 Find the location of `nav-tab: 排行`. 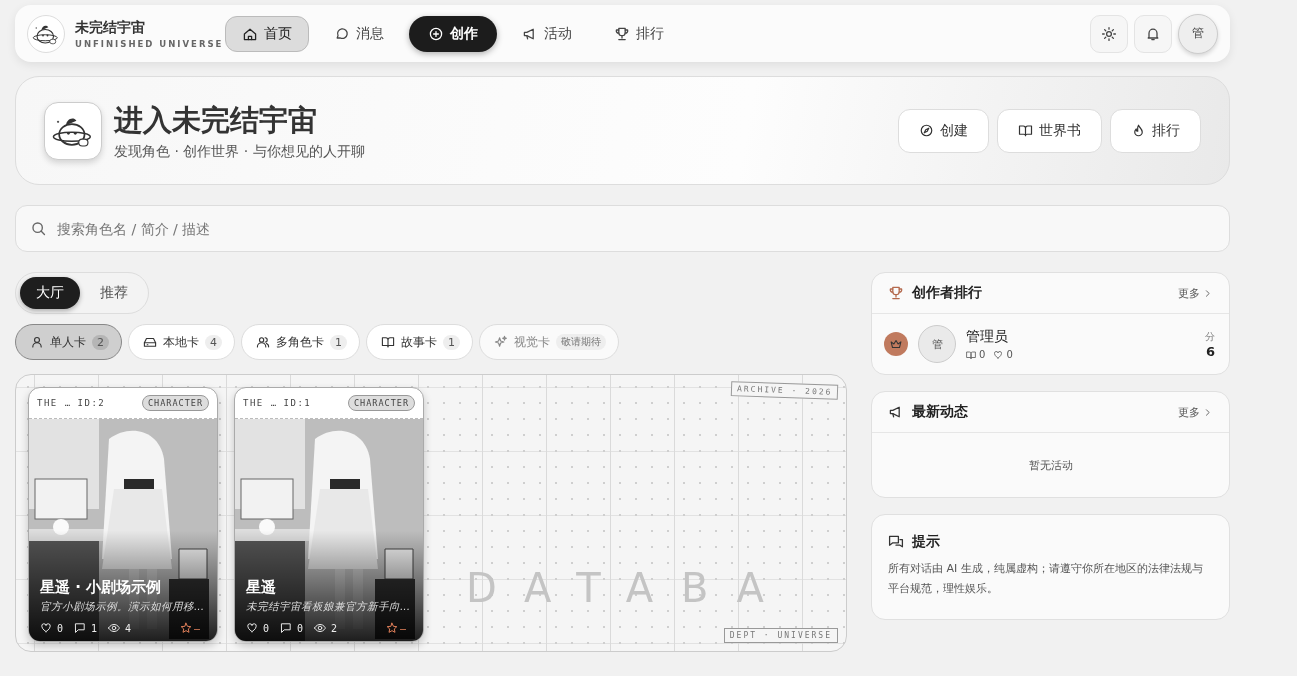

nav-tab: 排行 is located at coordinates (639, 33).